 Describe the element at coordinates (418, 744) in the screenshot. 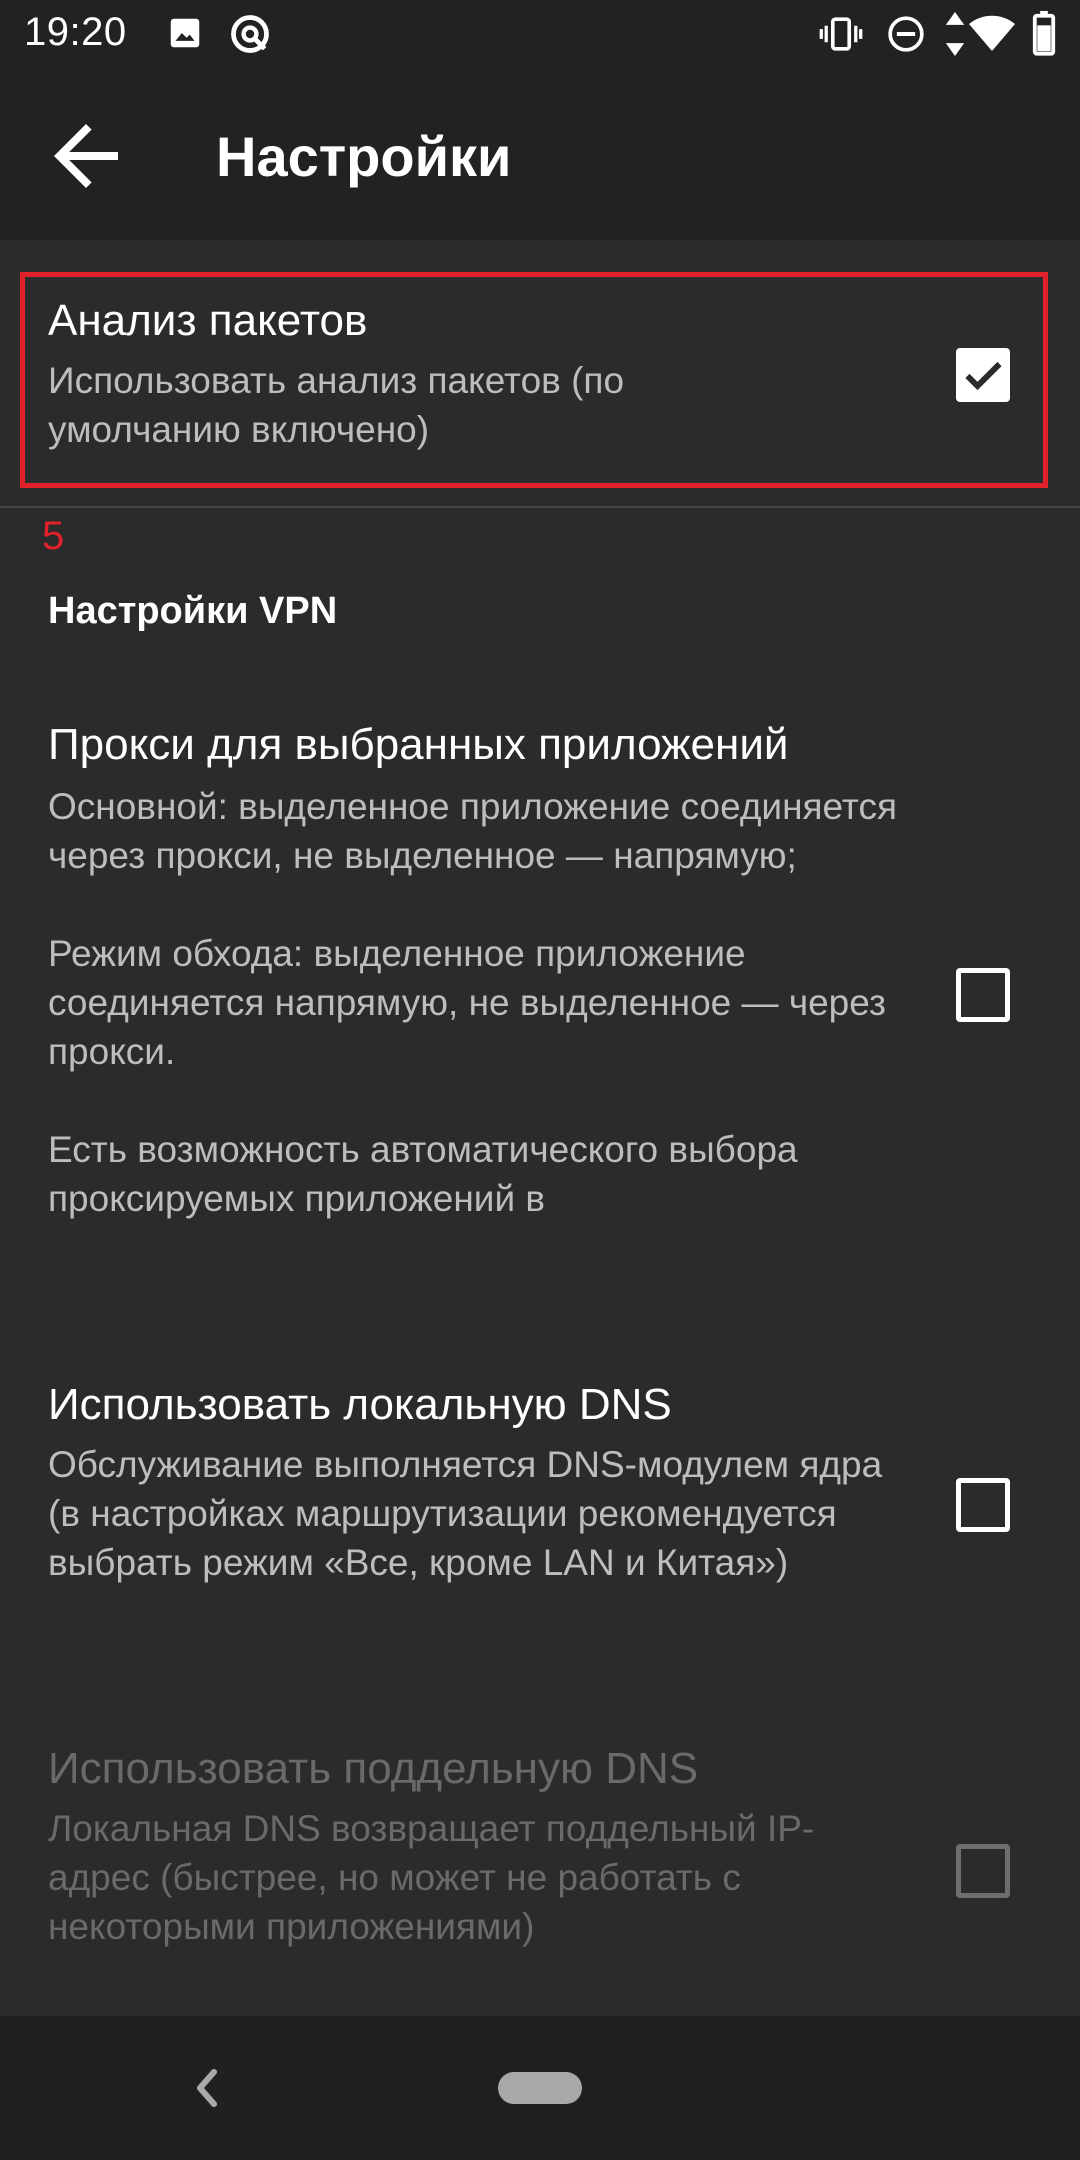

I see `pref-title: Прокси для выбранных приложений` at that location.